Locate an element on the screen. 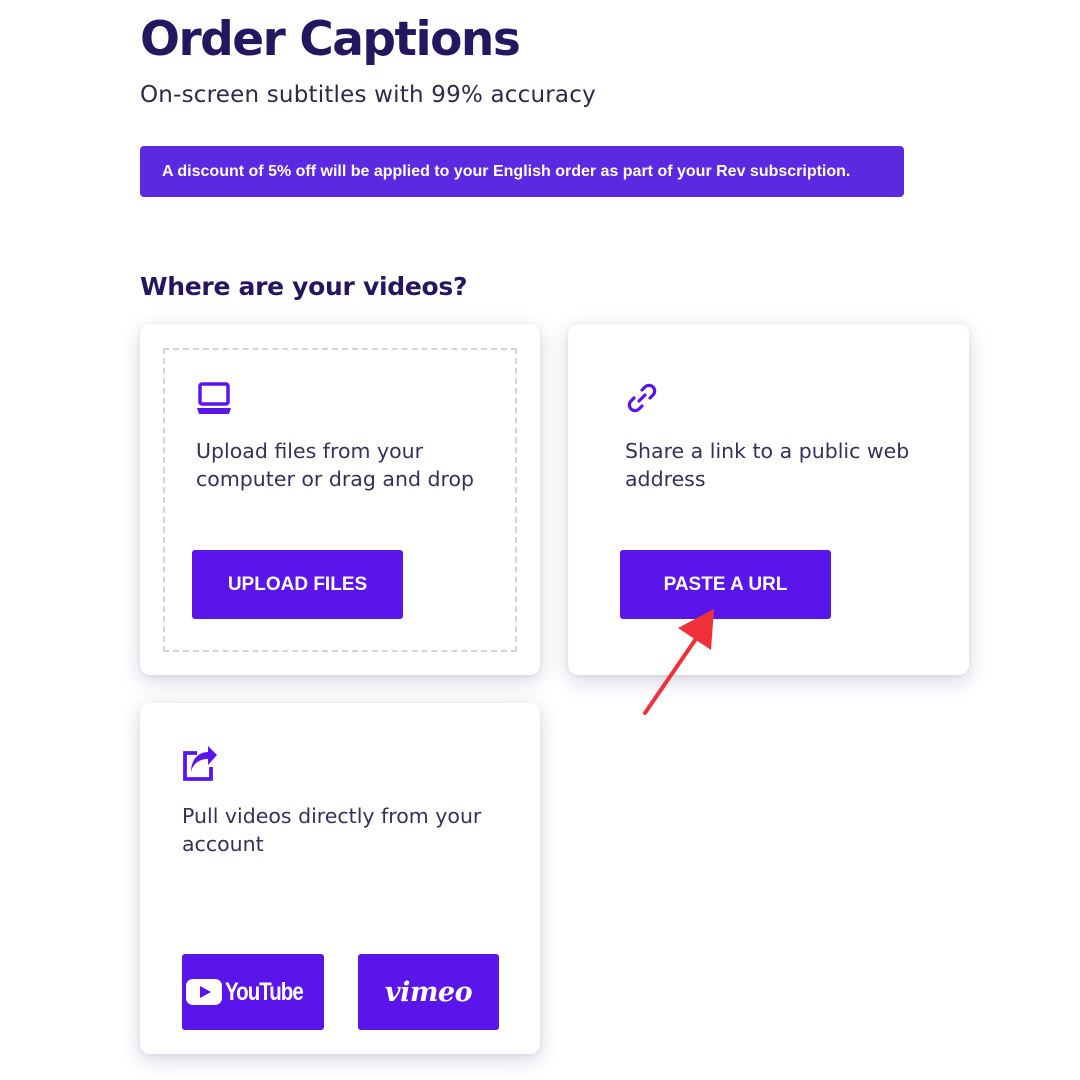 The height and width of the screenshot is (1080, 1080). vimeo-wordmark: vimeo is located at coordinates (428, 992).